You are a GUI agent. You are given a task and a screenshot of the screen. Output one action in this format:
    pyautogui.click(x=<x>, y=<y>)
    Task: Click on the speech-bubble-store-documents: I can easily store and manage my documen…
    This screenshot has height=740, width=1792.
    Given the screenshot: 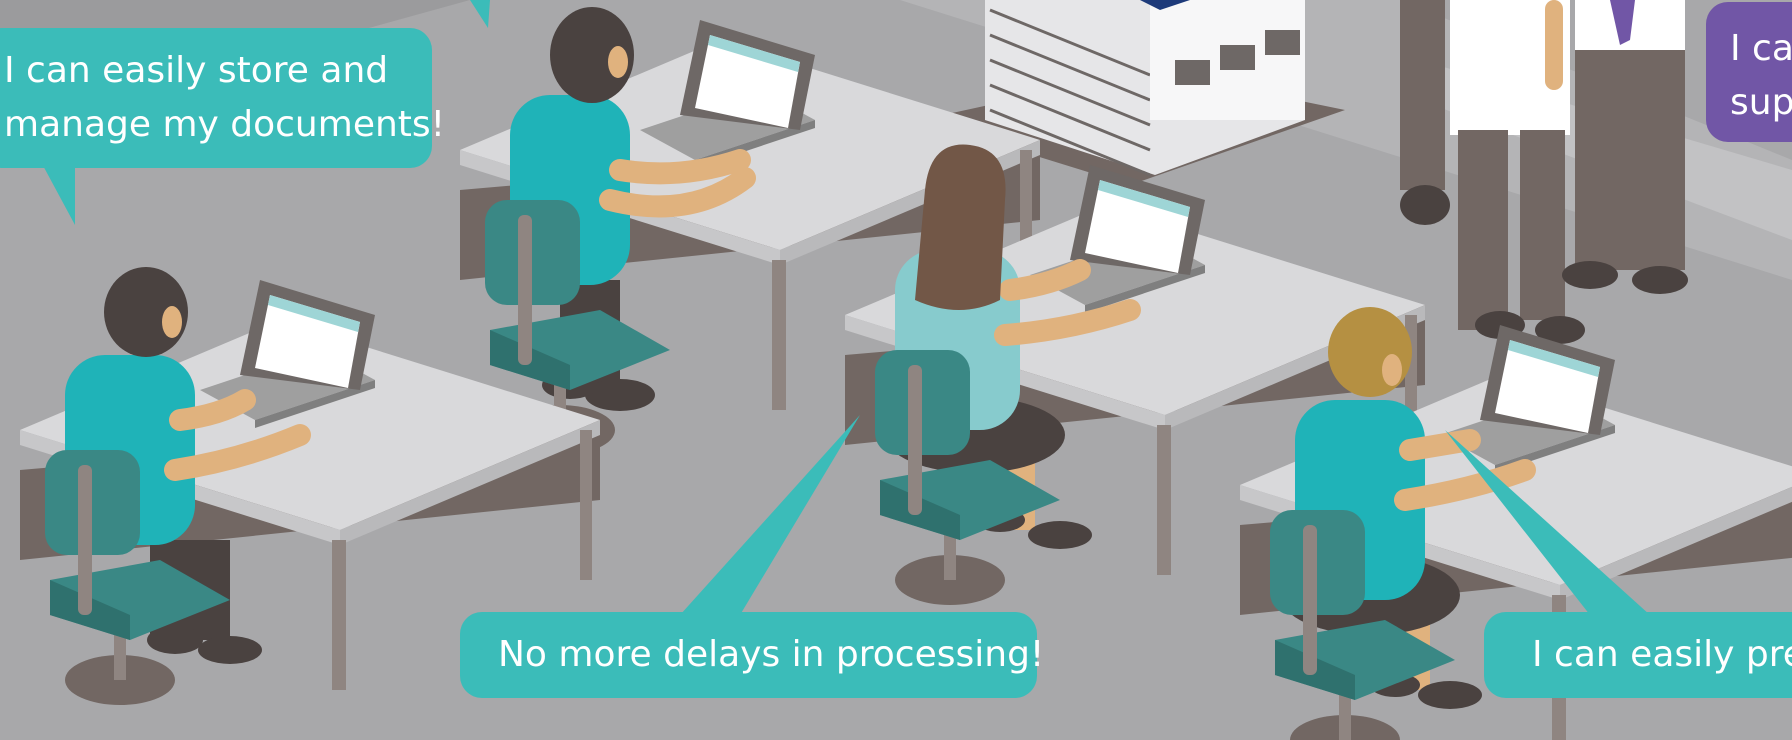 What is the action you would take?
    pyautogui.click(x=223, y=98)
    